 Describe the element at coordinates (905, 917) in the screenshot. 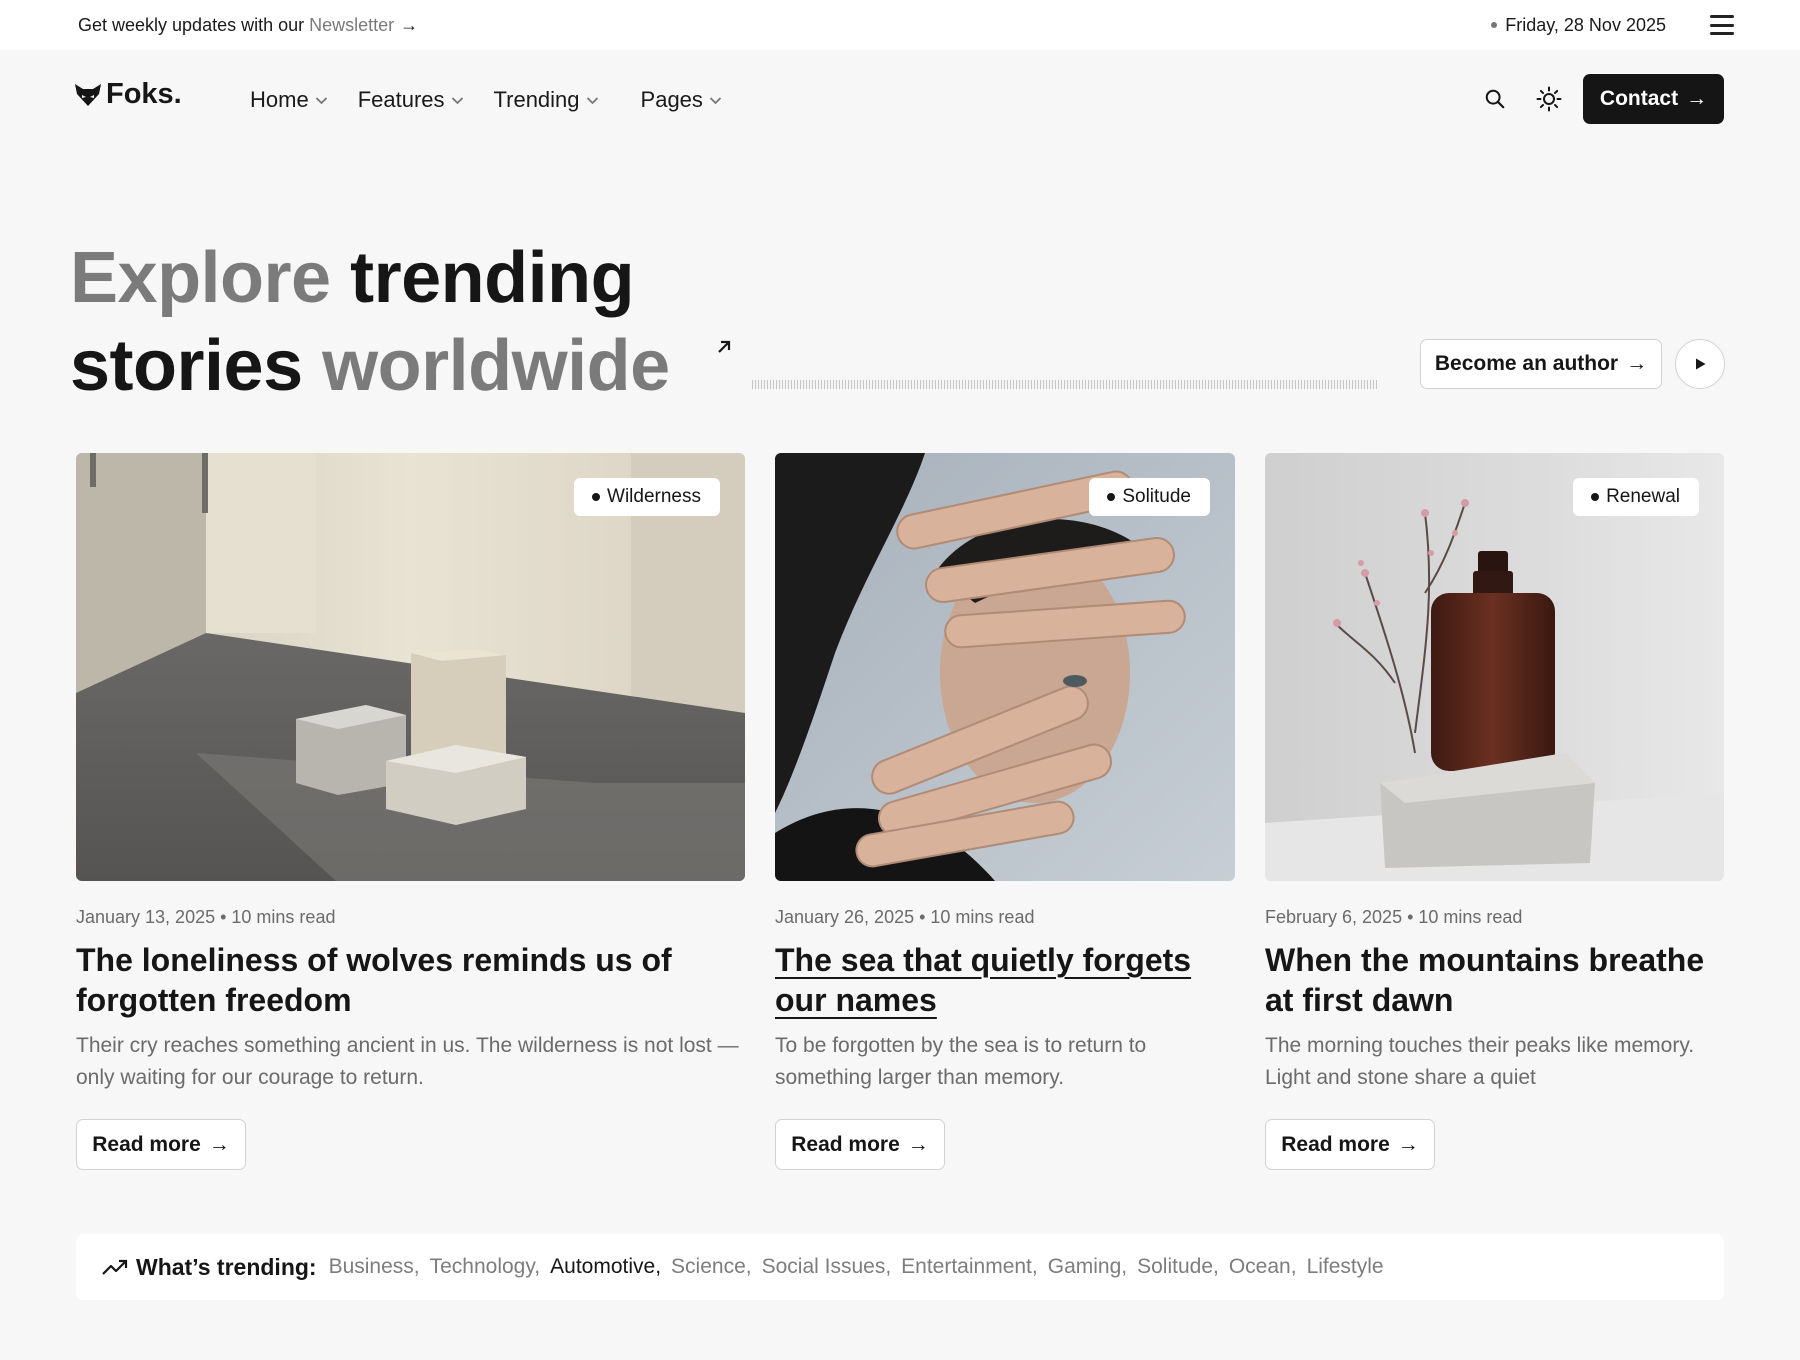

I see `article-meta: January 26, 2025 • 10 mins read` at that location.